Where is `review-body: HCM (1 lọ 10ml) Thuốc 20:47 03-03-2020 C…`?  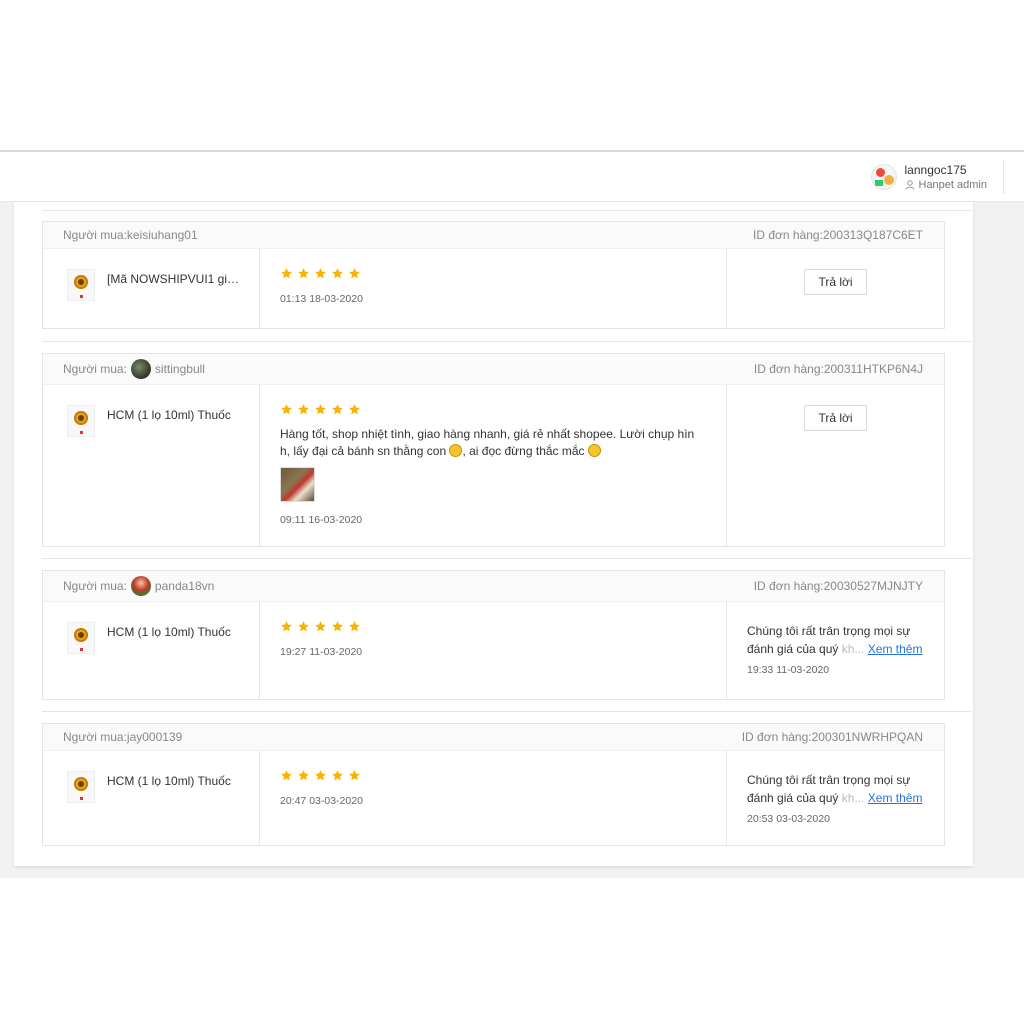
review-body: HCM (1 lọ 10ml) Thuốc 20:47 03-03-2020 C… is located at coordinates (493, 797).